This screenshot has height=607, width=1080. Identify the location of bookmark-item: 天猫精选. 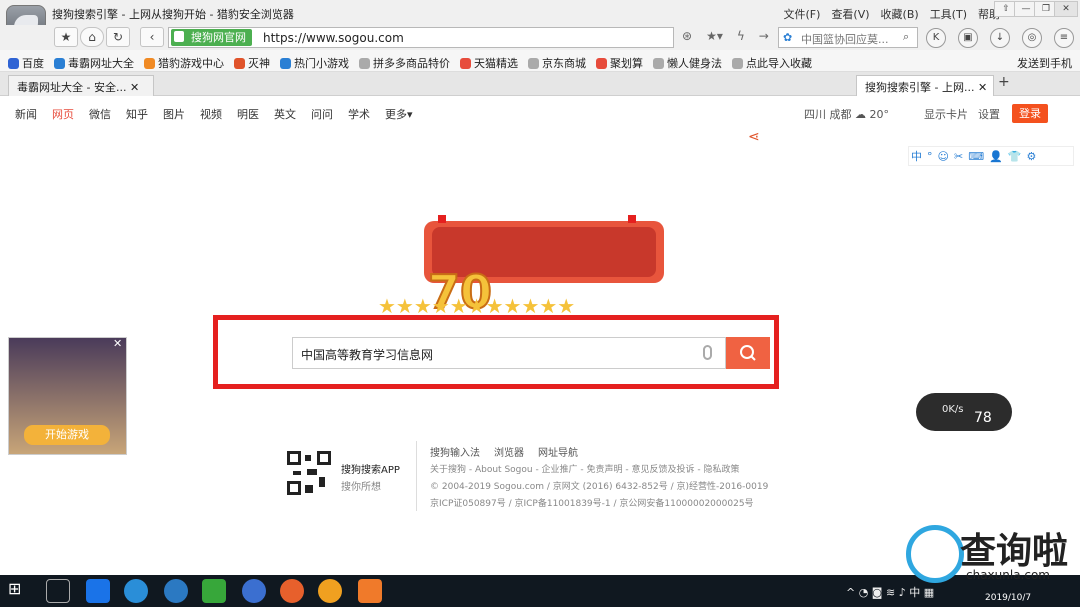
(489, 63).